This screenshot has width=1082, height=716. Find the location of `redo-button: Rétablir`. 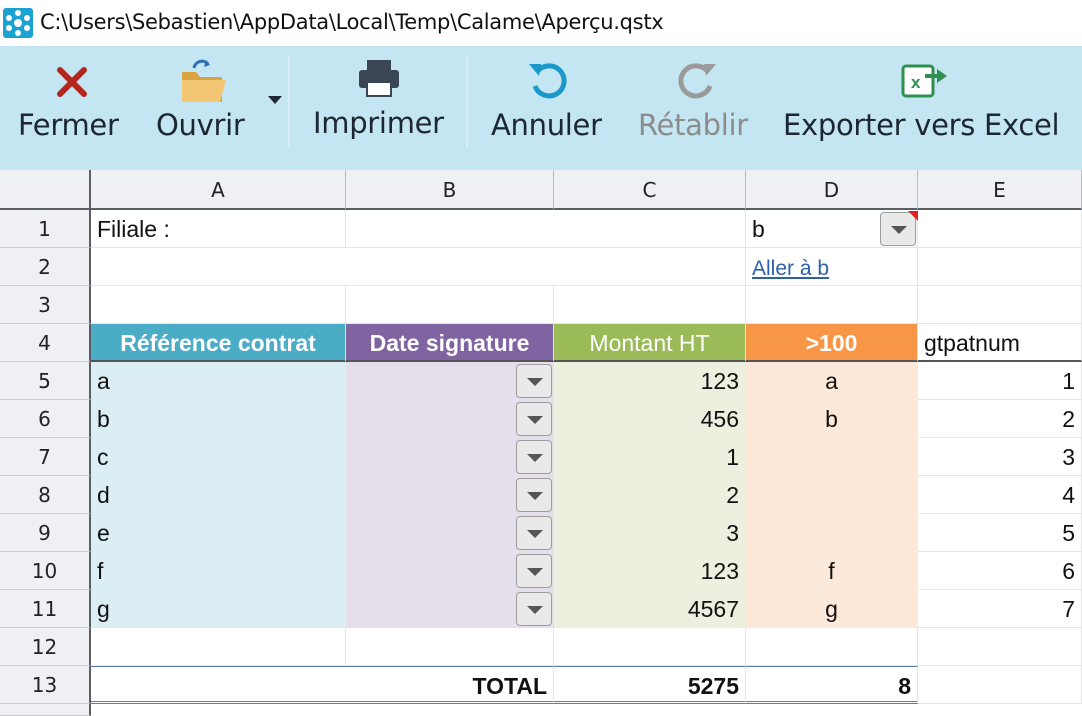

redo-button: Rétablir is located at coordinates (698, 108).